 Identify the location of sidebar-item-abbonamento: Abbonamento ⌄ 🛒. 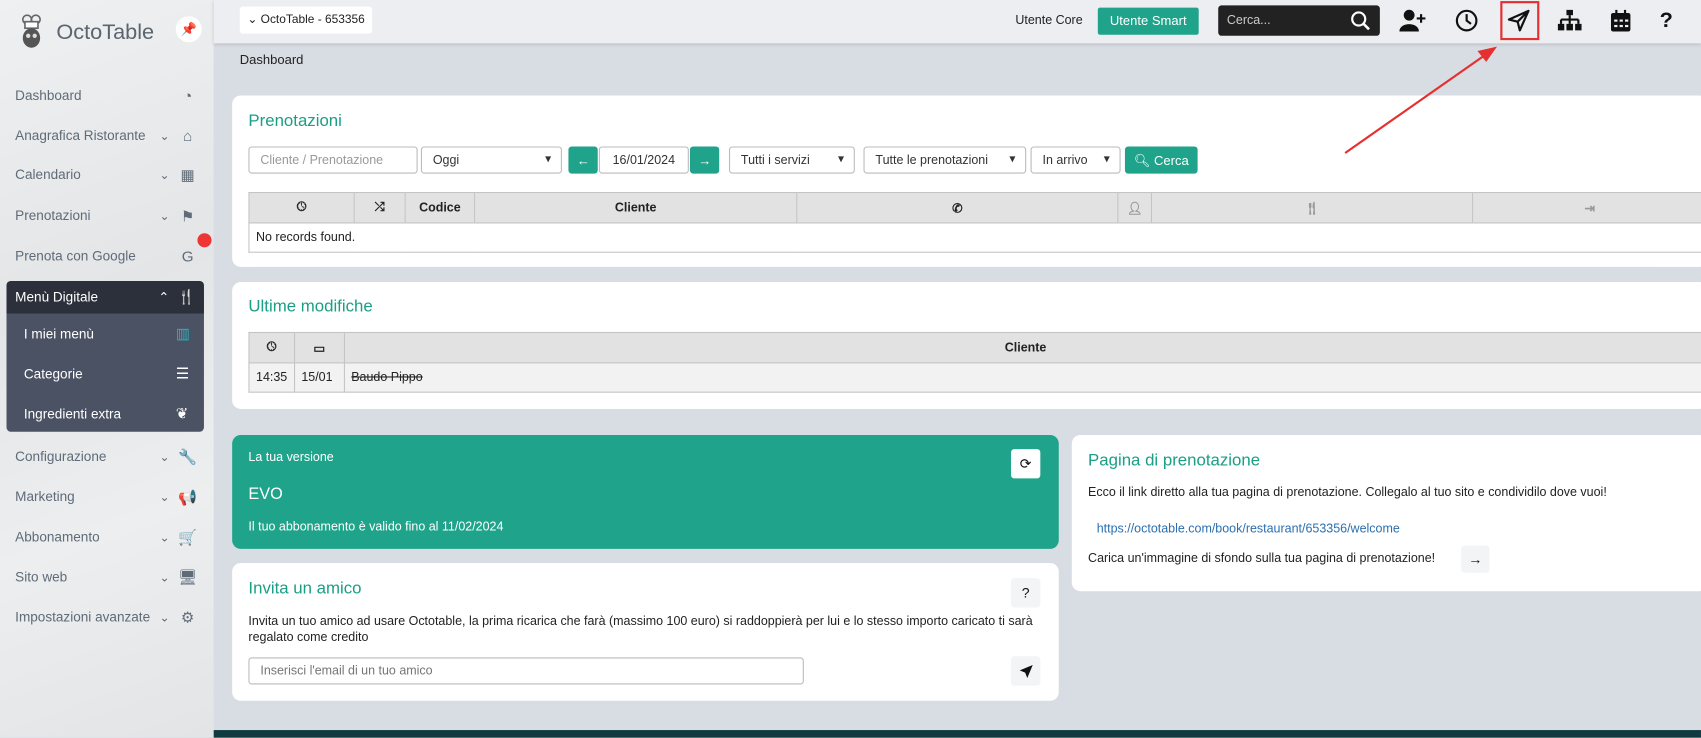
(107, 537).